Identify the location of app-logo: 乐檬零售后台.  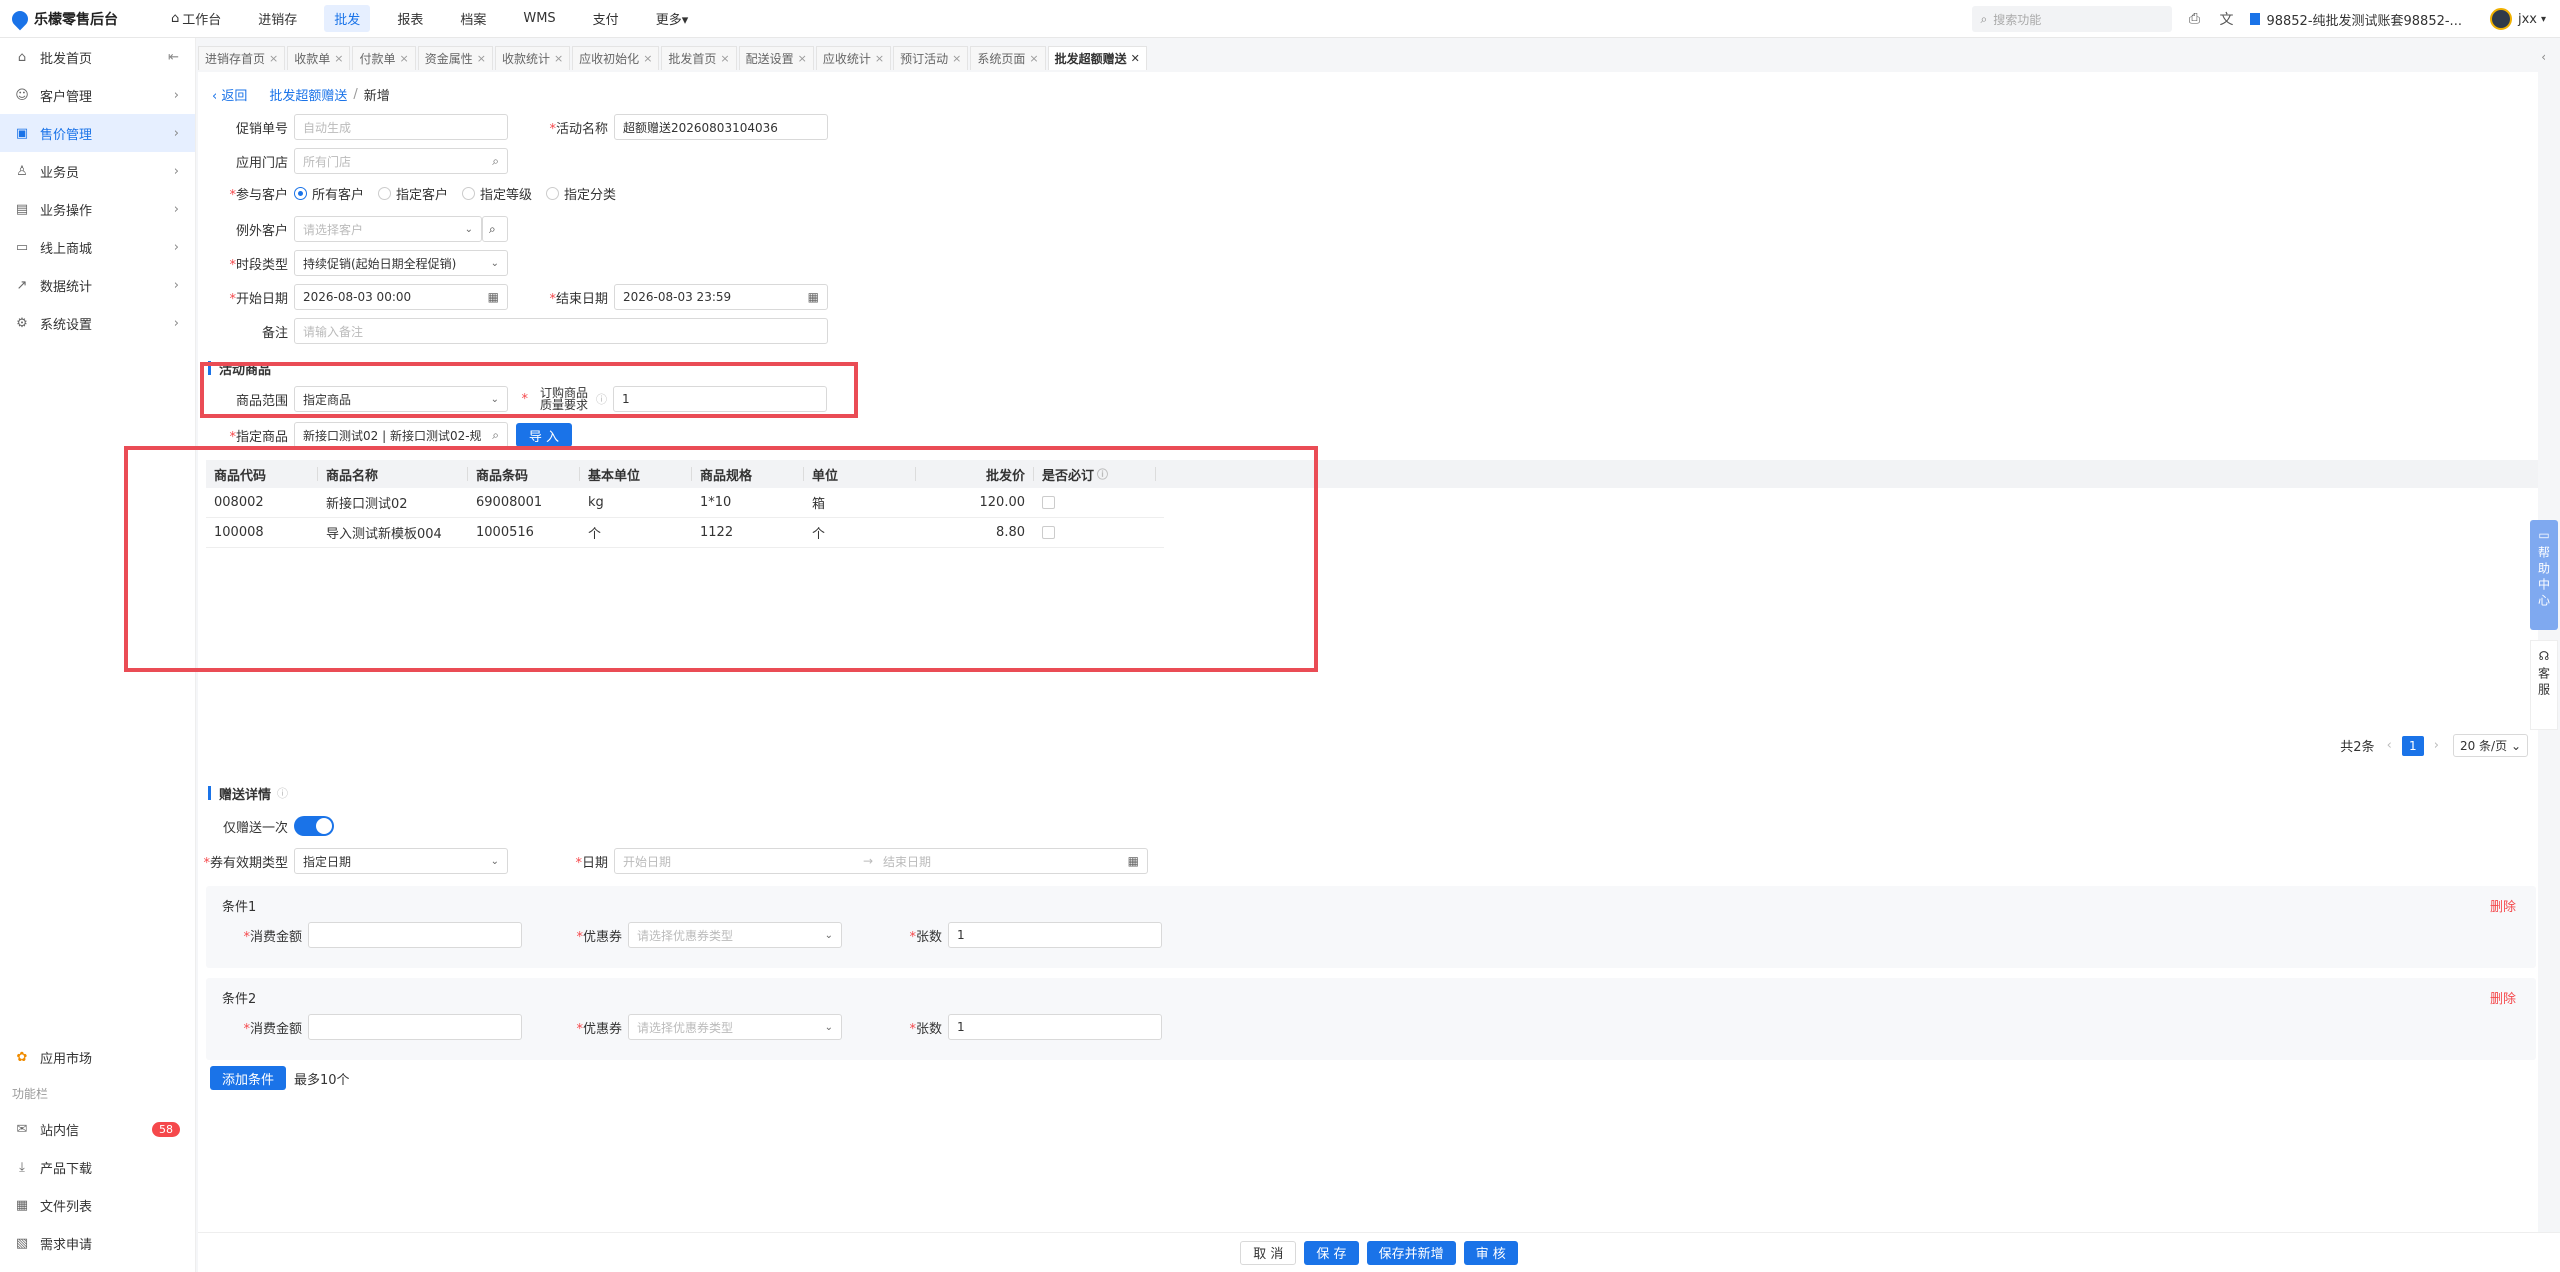
(77, 18).